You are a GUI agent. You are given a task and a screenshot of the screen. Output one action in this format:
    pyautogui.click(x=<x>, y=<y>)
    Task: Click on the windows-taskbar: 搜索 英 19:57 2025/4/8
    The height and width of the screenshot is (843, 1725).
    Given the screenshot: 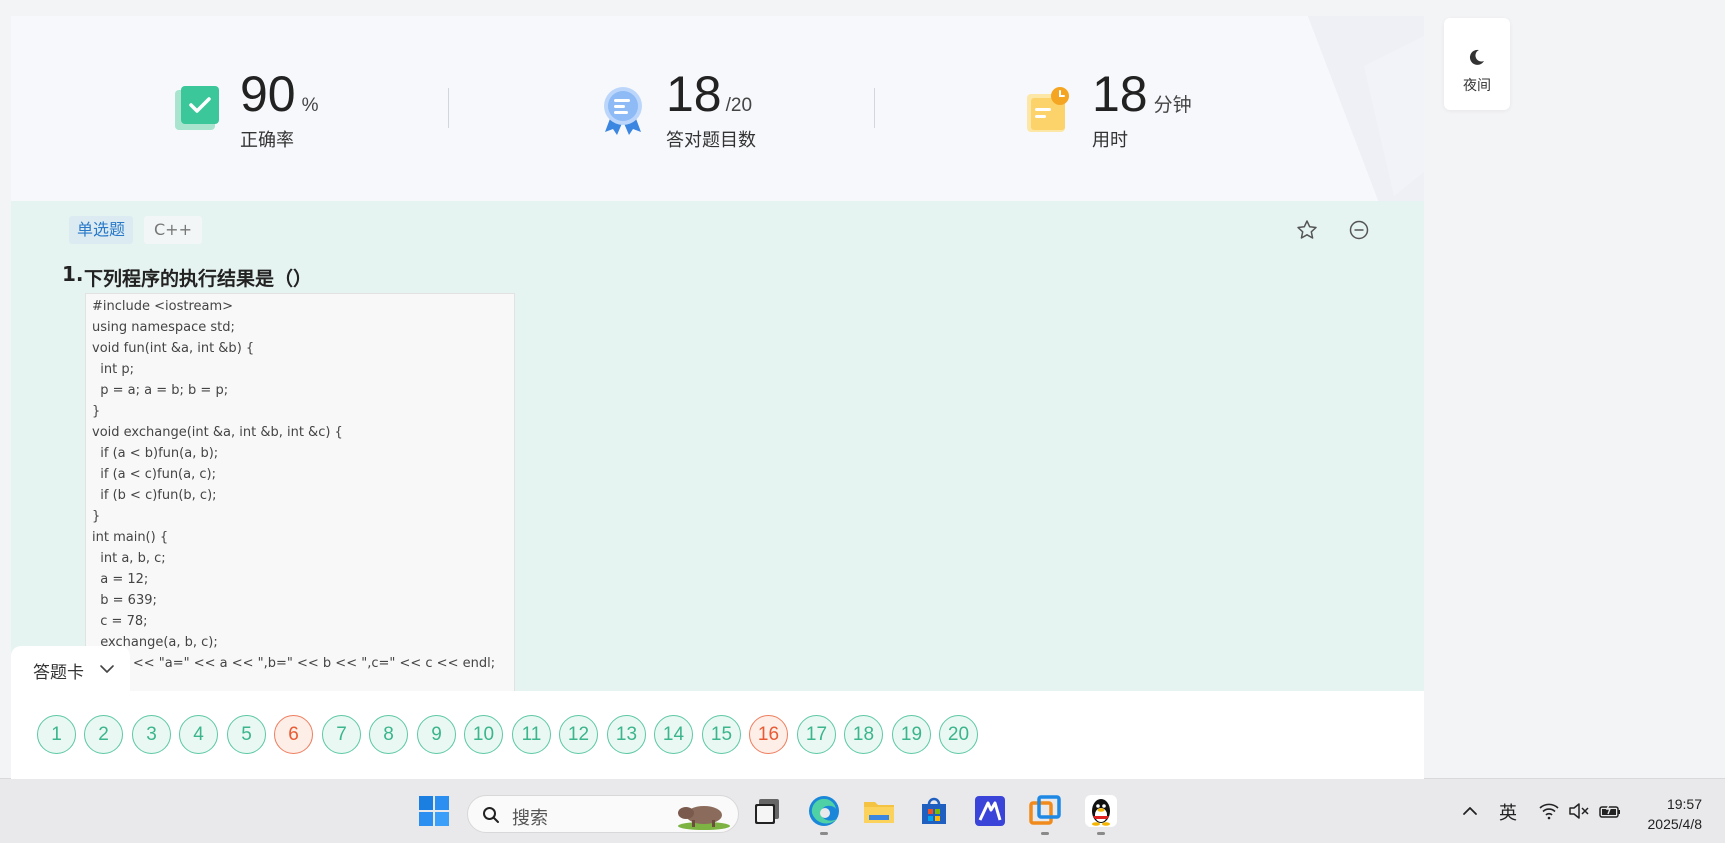 What is the action you would take?
    pyautogui.click(x=862, y=810)
    